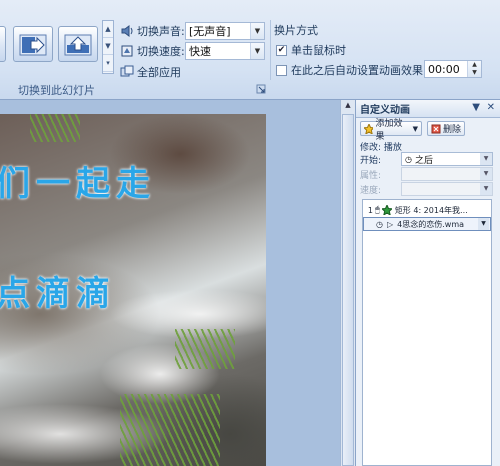  Describe the element at coordinates (281, 50) in the screenshot. I see `on-click-check: ✔` at that location.